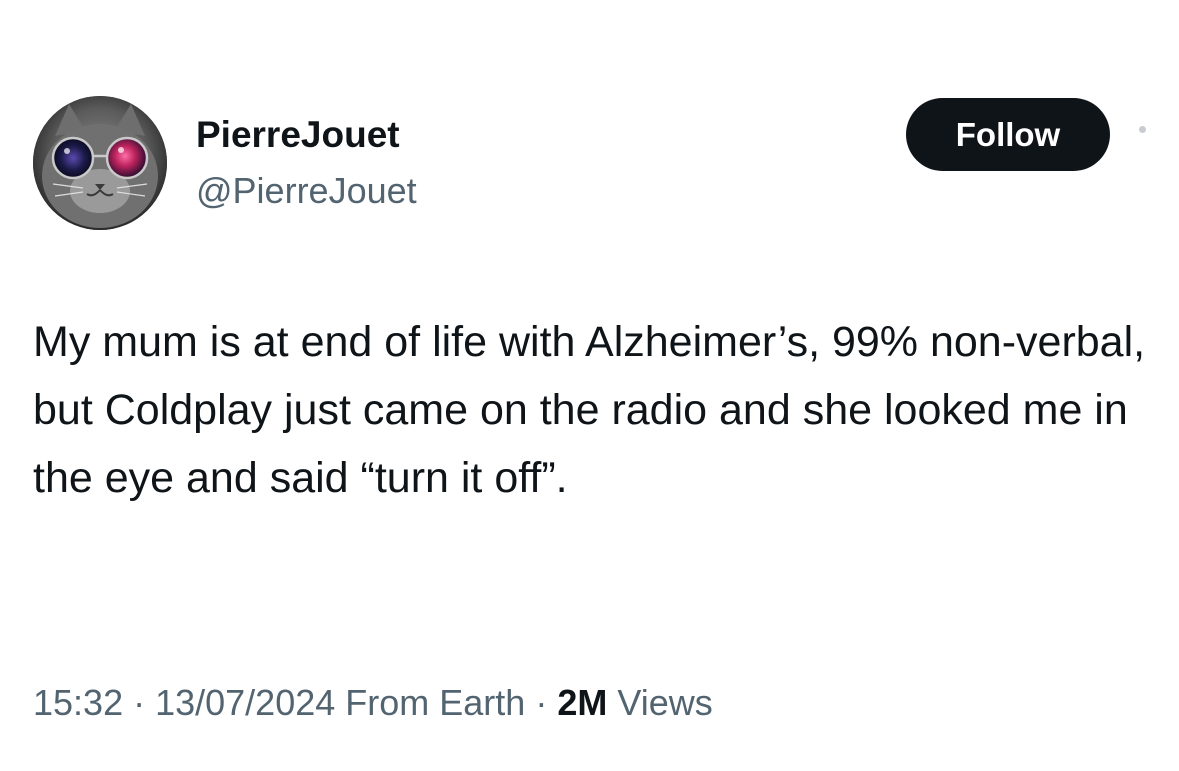 The width and height of the screenshot is (1179, 771). I want to click on tweet-date: 13/07/2024, so click(245, 702).